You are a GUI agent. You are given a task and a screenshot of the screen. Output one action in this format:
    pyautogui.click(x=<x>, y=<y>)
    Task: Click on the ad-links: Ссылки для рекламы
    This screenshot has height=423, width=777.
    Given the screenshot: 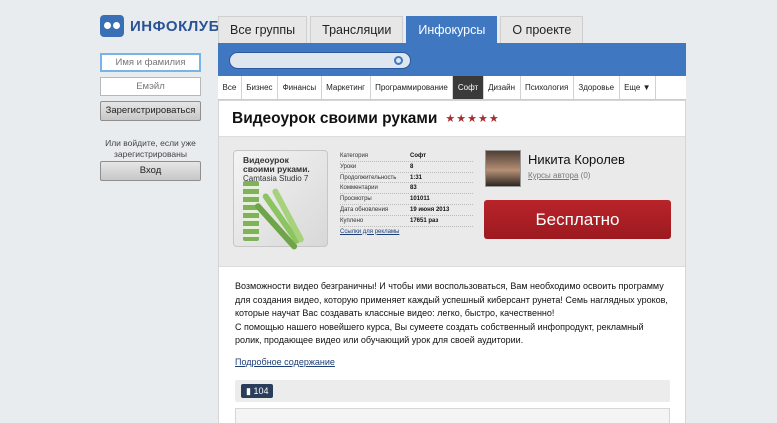 What is the action you would take?
    pyautogui.click(x=406, y=232)
    